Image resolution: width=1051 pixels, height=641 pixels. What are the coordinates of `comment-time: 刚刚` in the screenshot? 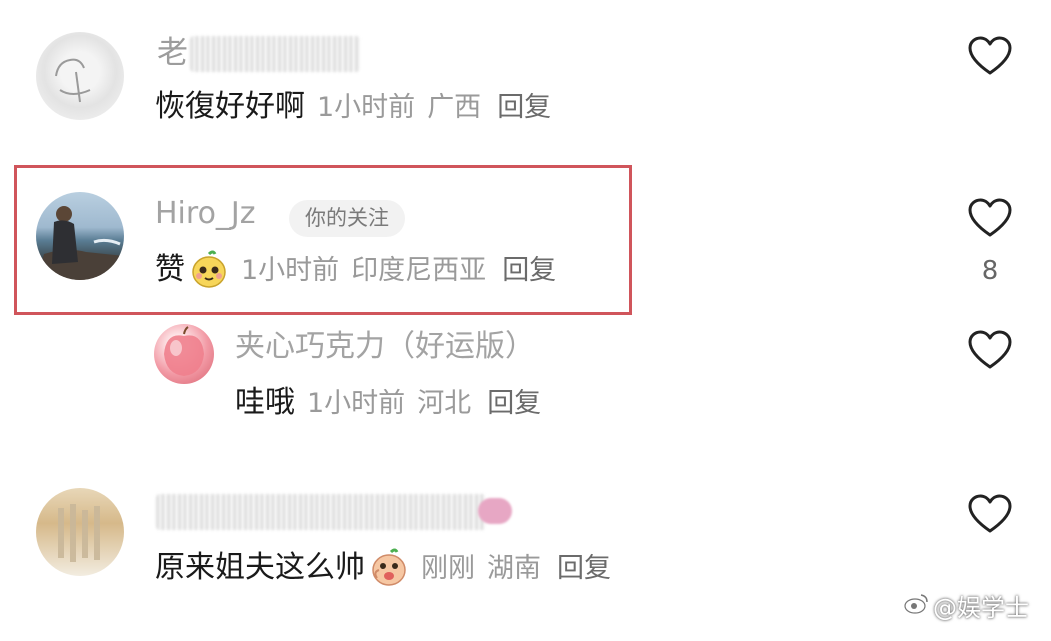 It's located at (448, 568).